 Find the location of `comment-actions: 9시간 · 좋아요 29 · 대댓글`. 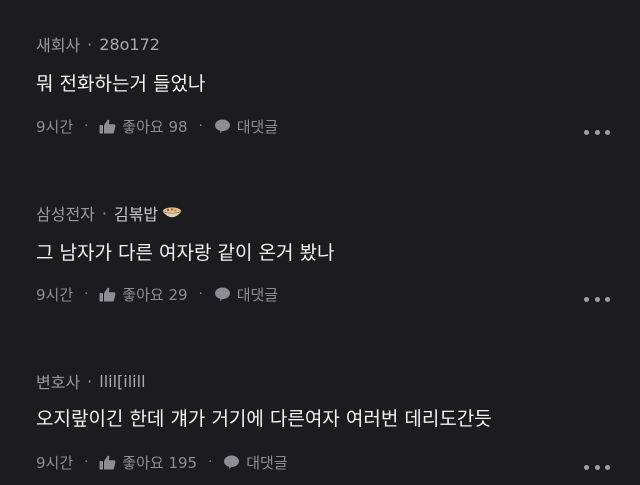

comment-actions: 9시간 · 좋아요 29 · 대댓글 is located at coordinates (157, 294).